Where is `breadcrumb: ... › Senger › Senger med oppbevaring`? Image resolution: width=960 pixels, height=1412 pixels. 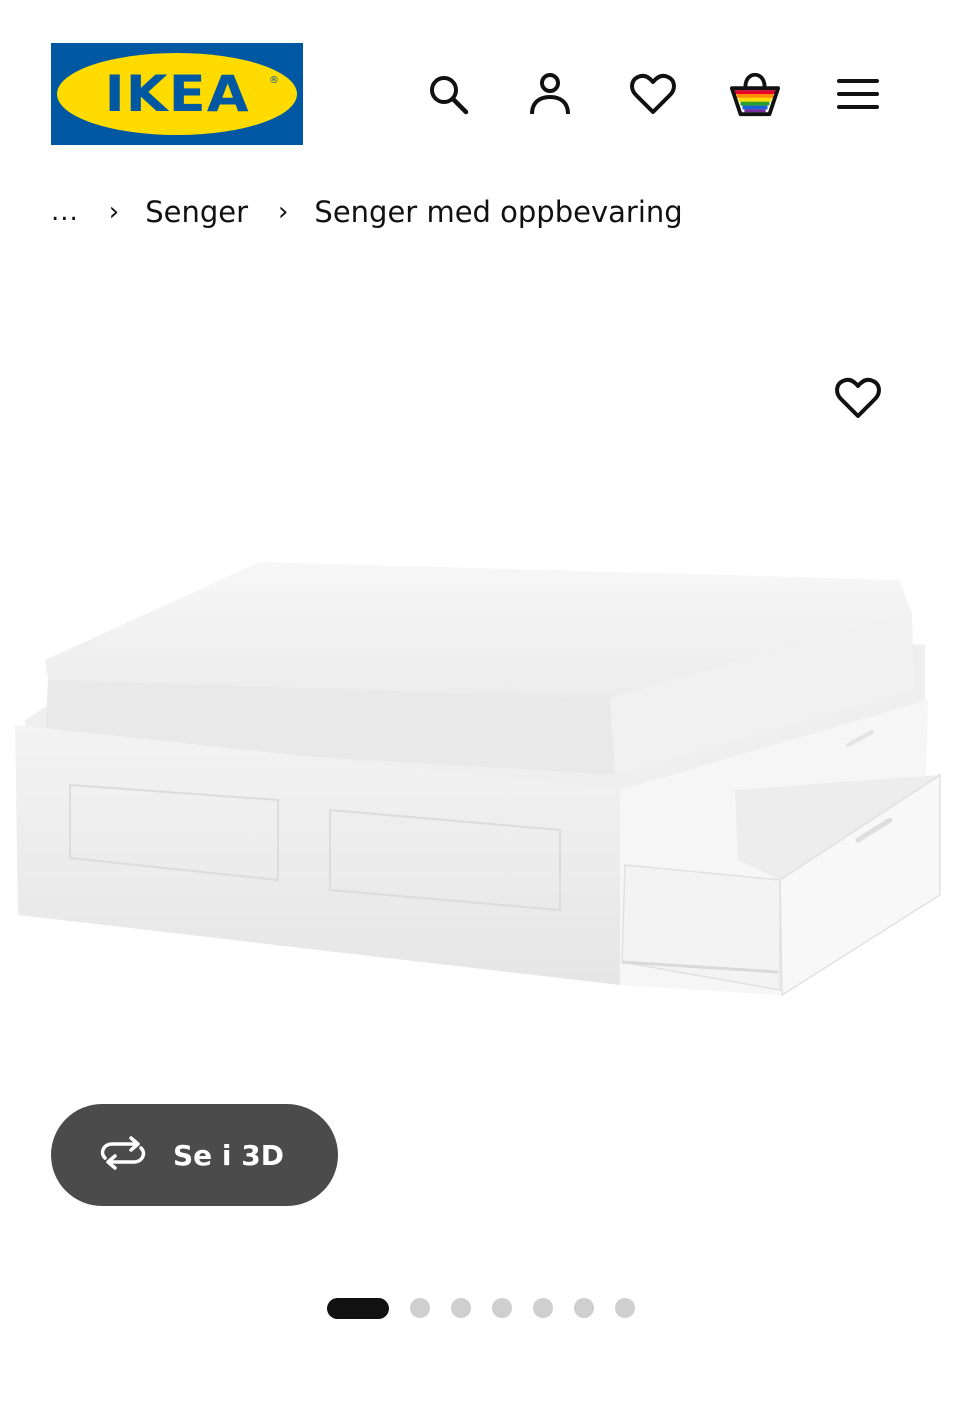 breadcrumb: ... › Senger › Senger med oppbevaring is located at coordinates (367, 212).